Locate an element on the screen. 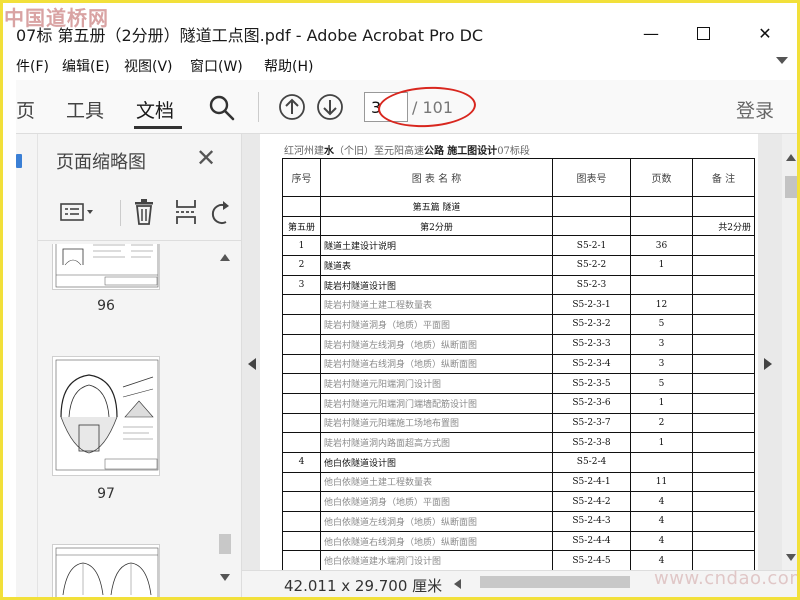 The height and width of the screenshot is (600, 800). menu-help: 帮助(H) is located at coordinates (288, 66).